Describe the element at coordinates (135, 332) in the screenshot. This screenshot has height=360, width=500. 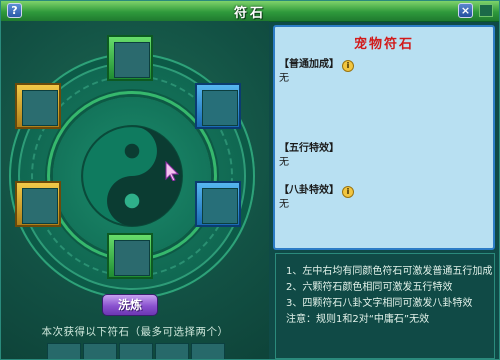
I see `obtain-hint: 本次获得以下符石（最多可选择两个）` at that location.